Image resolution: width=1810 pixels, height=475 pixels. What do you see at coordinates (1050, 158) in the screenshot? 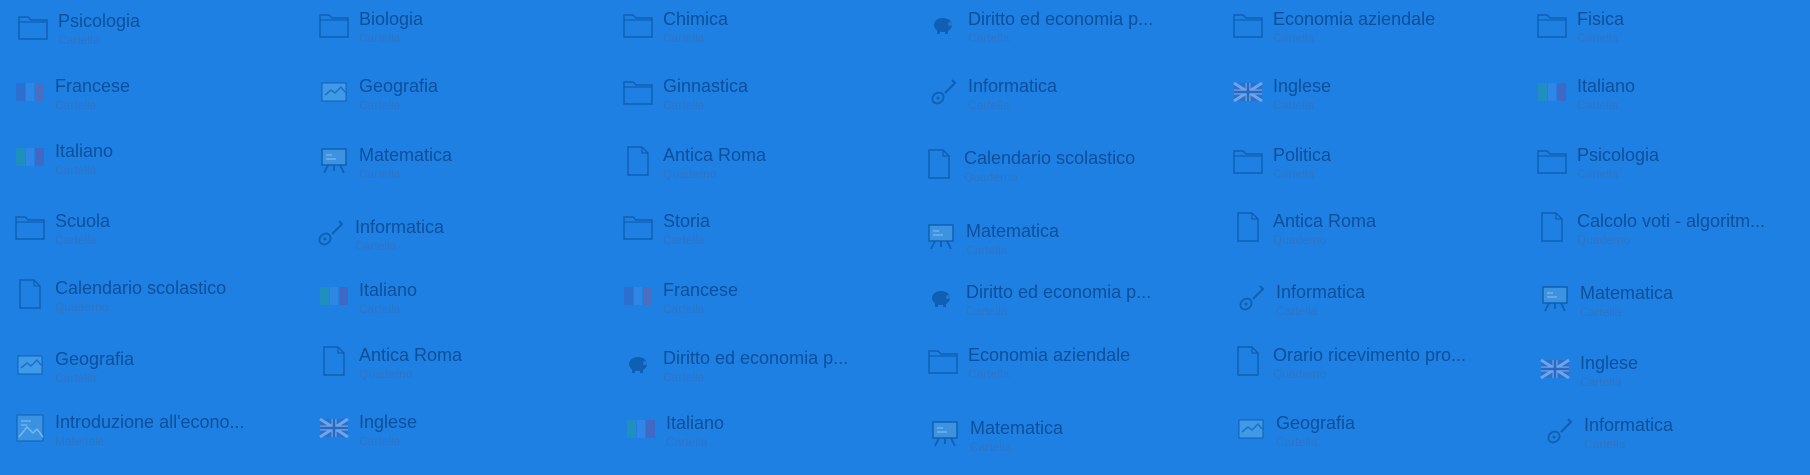
I see `item-label: Calendario scolastico` at bounding box center [1050, 158].